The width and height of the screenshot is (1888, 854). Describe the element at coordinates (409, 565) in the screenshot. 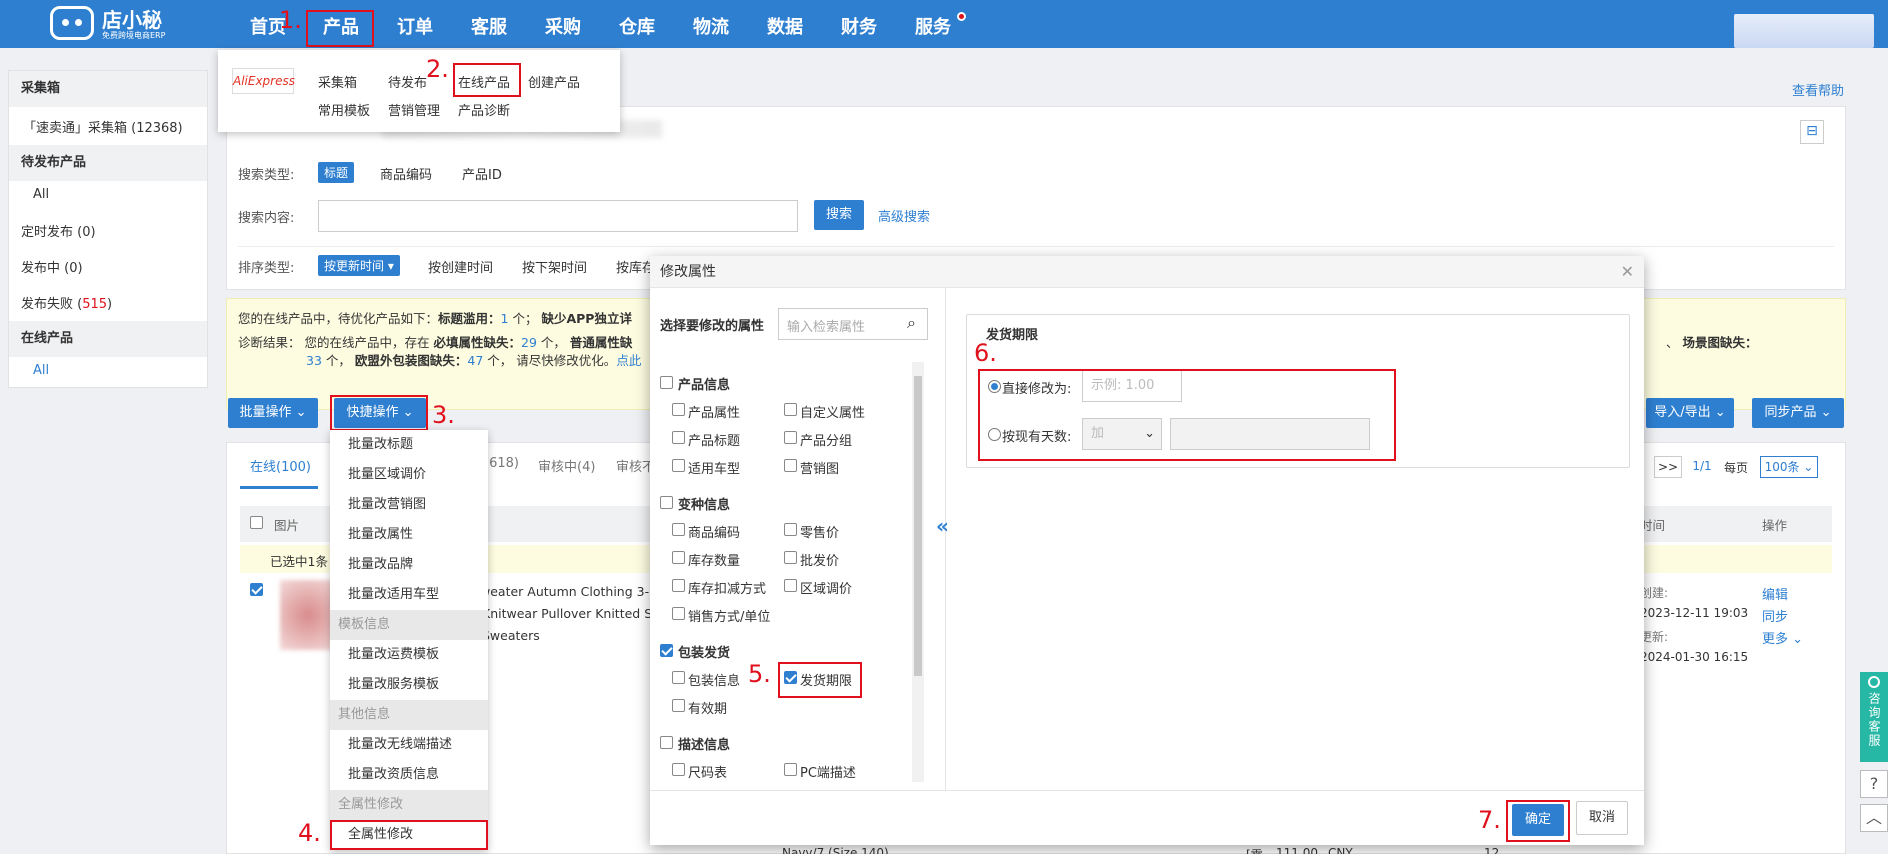

I see `qm-batch-brand: 批量改品牌` at that location.